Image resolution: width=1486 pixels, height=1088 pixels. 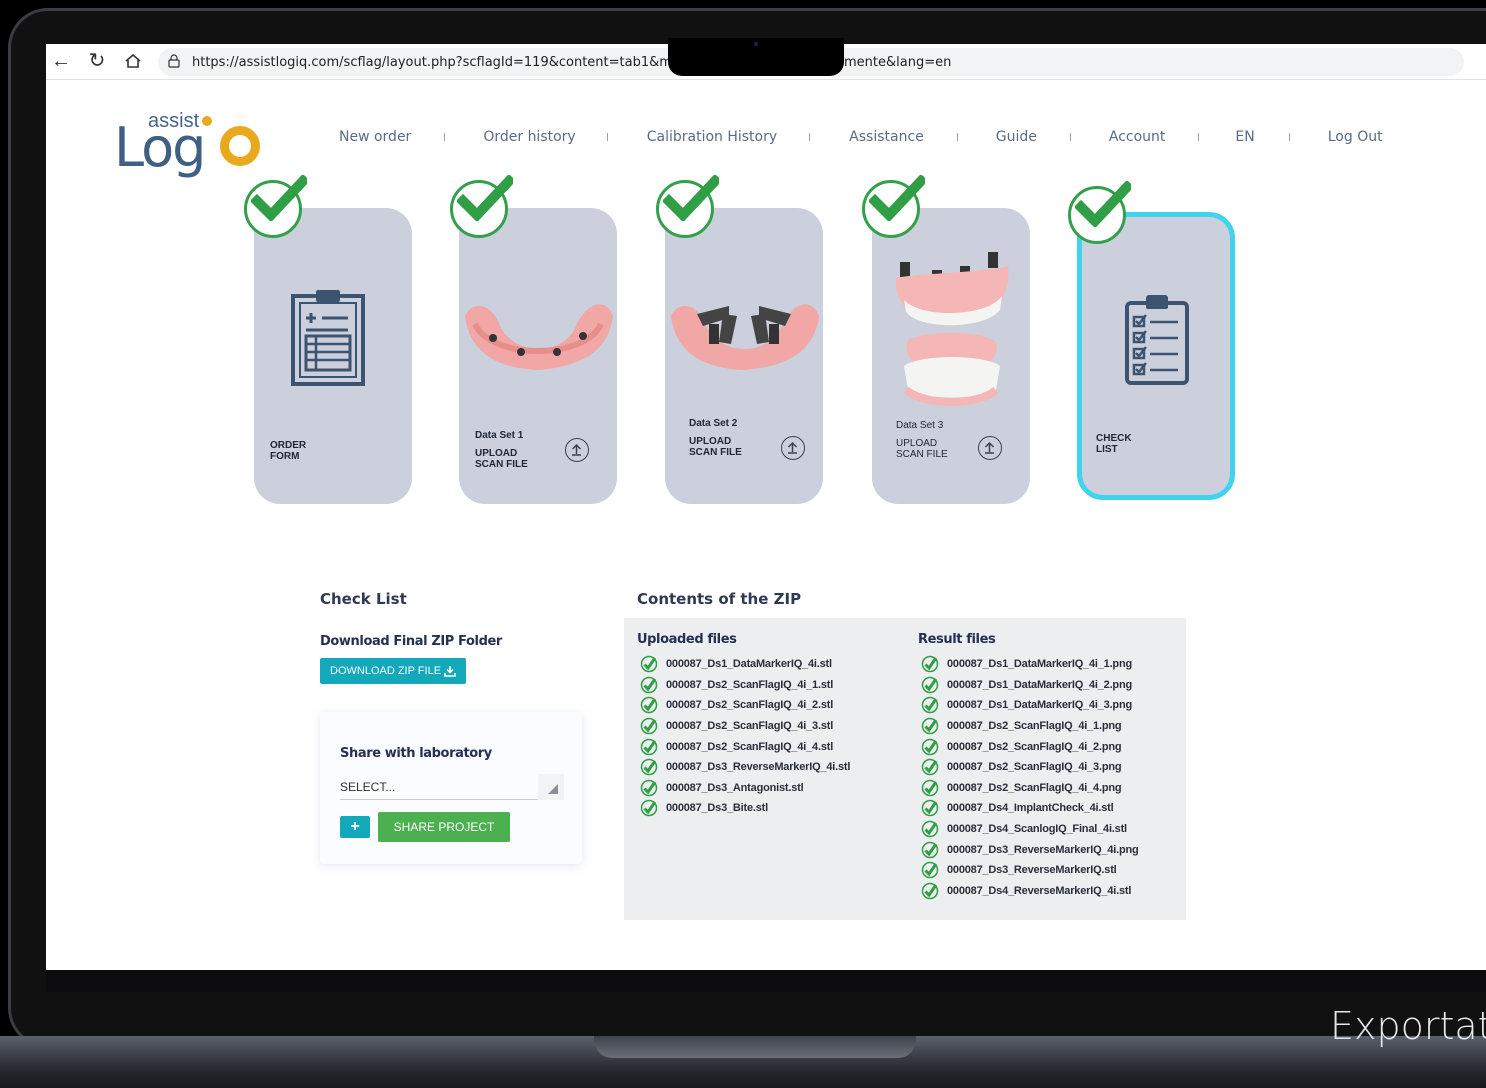 I want to click on home-icon, so click(x=133, y=61).